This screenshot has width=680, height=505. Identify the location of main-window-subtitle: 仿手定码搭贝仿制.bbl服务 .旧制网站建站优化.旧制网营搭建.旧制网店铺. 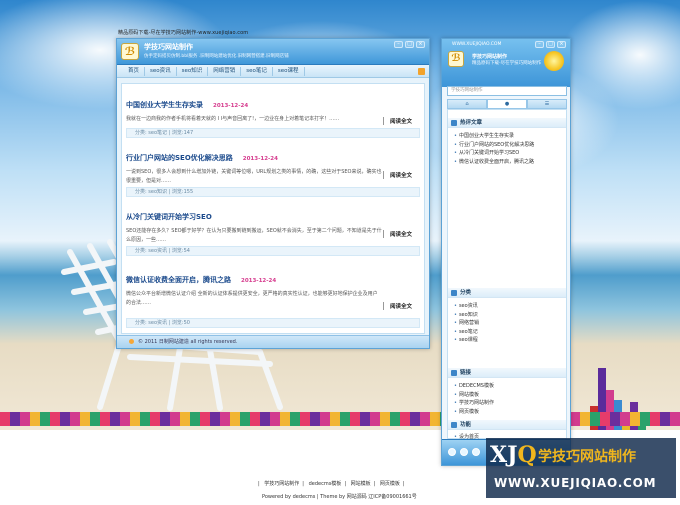
(216, 56).